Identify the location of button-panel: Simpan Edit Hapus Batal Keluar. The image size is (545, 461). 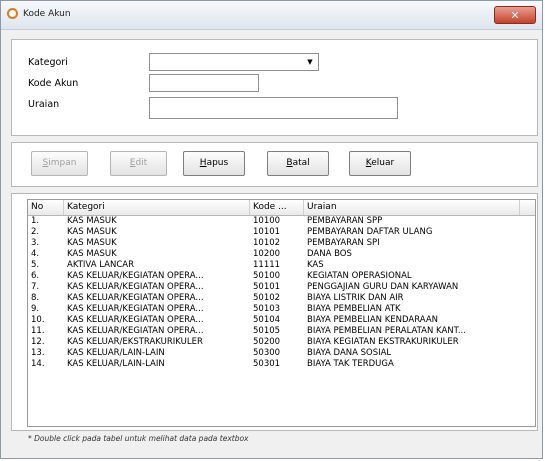
(274, 164).